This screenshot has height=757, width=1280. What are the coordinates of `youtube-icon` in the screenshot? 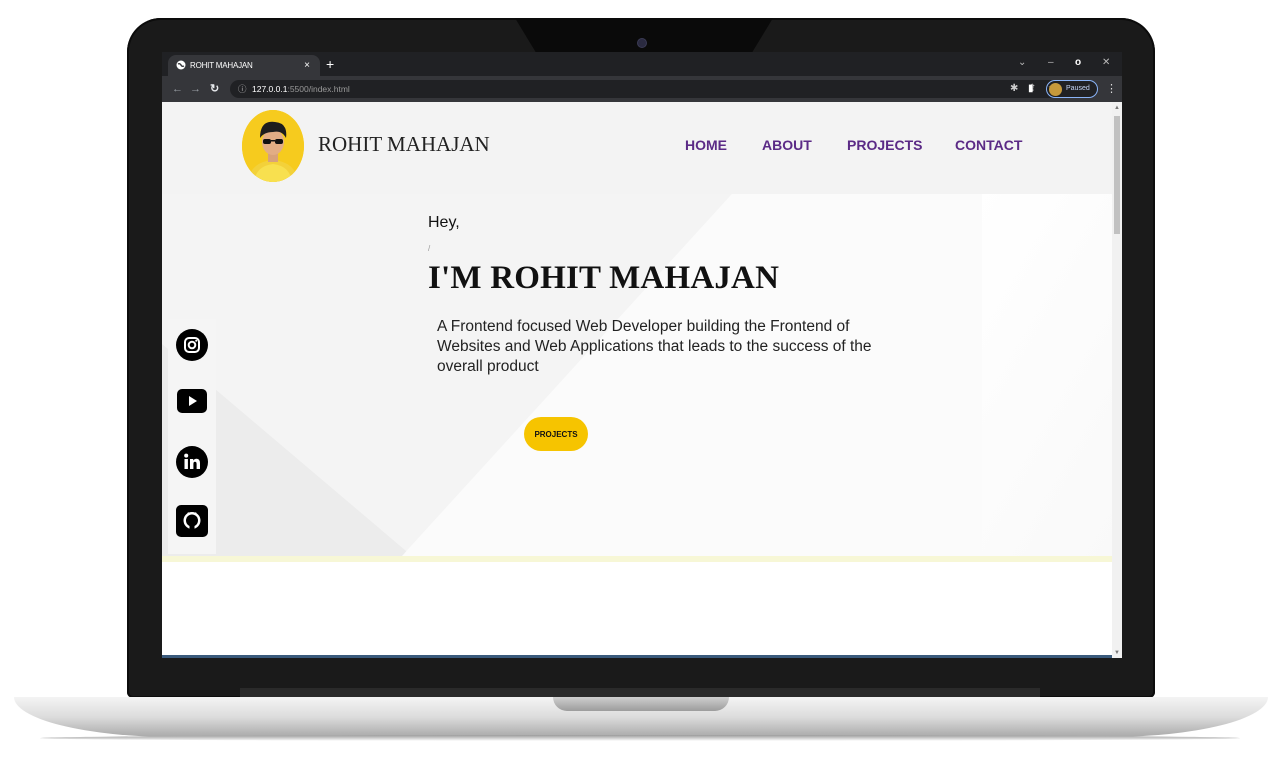 It's located at (192, 401).